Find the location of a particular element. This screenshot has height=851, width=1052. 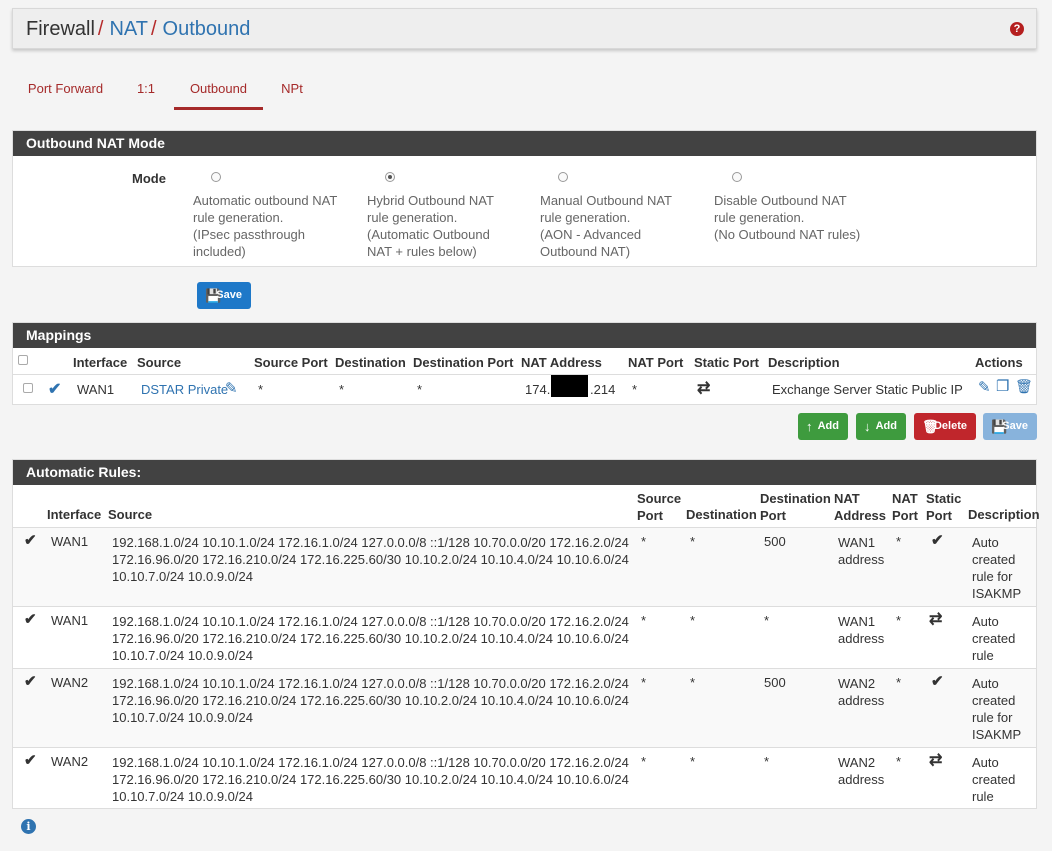

col-source-port: Source Port is located at coordinates (291, 362).